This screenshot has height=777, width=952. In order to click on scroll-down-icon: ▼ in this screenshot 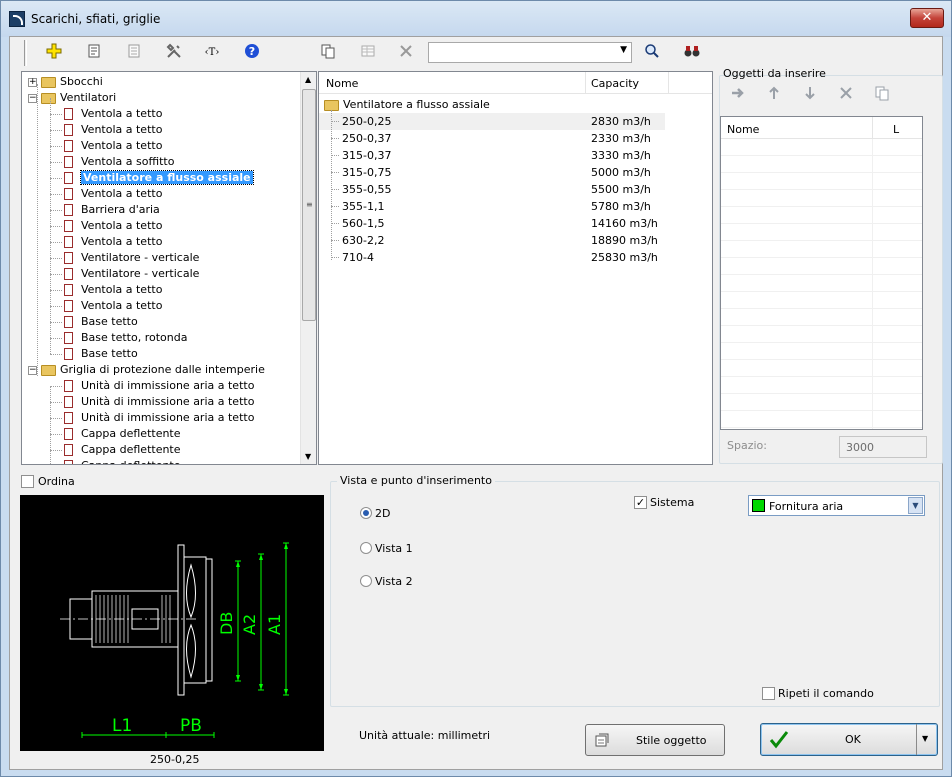, I will do `click(308, 456)`.